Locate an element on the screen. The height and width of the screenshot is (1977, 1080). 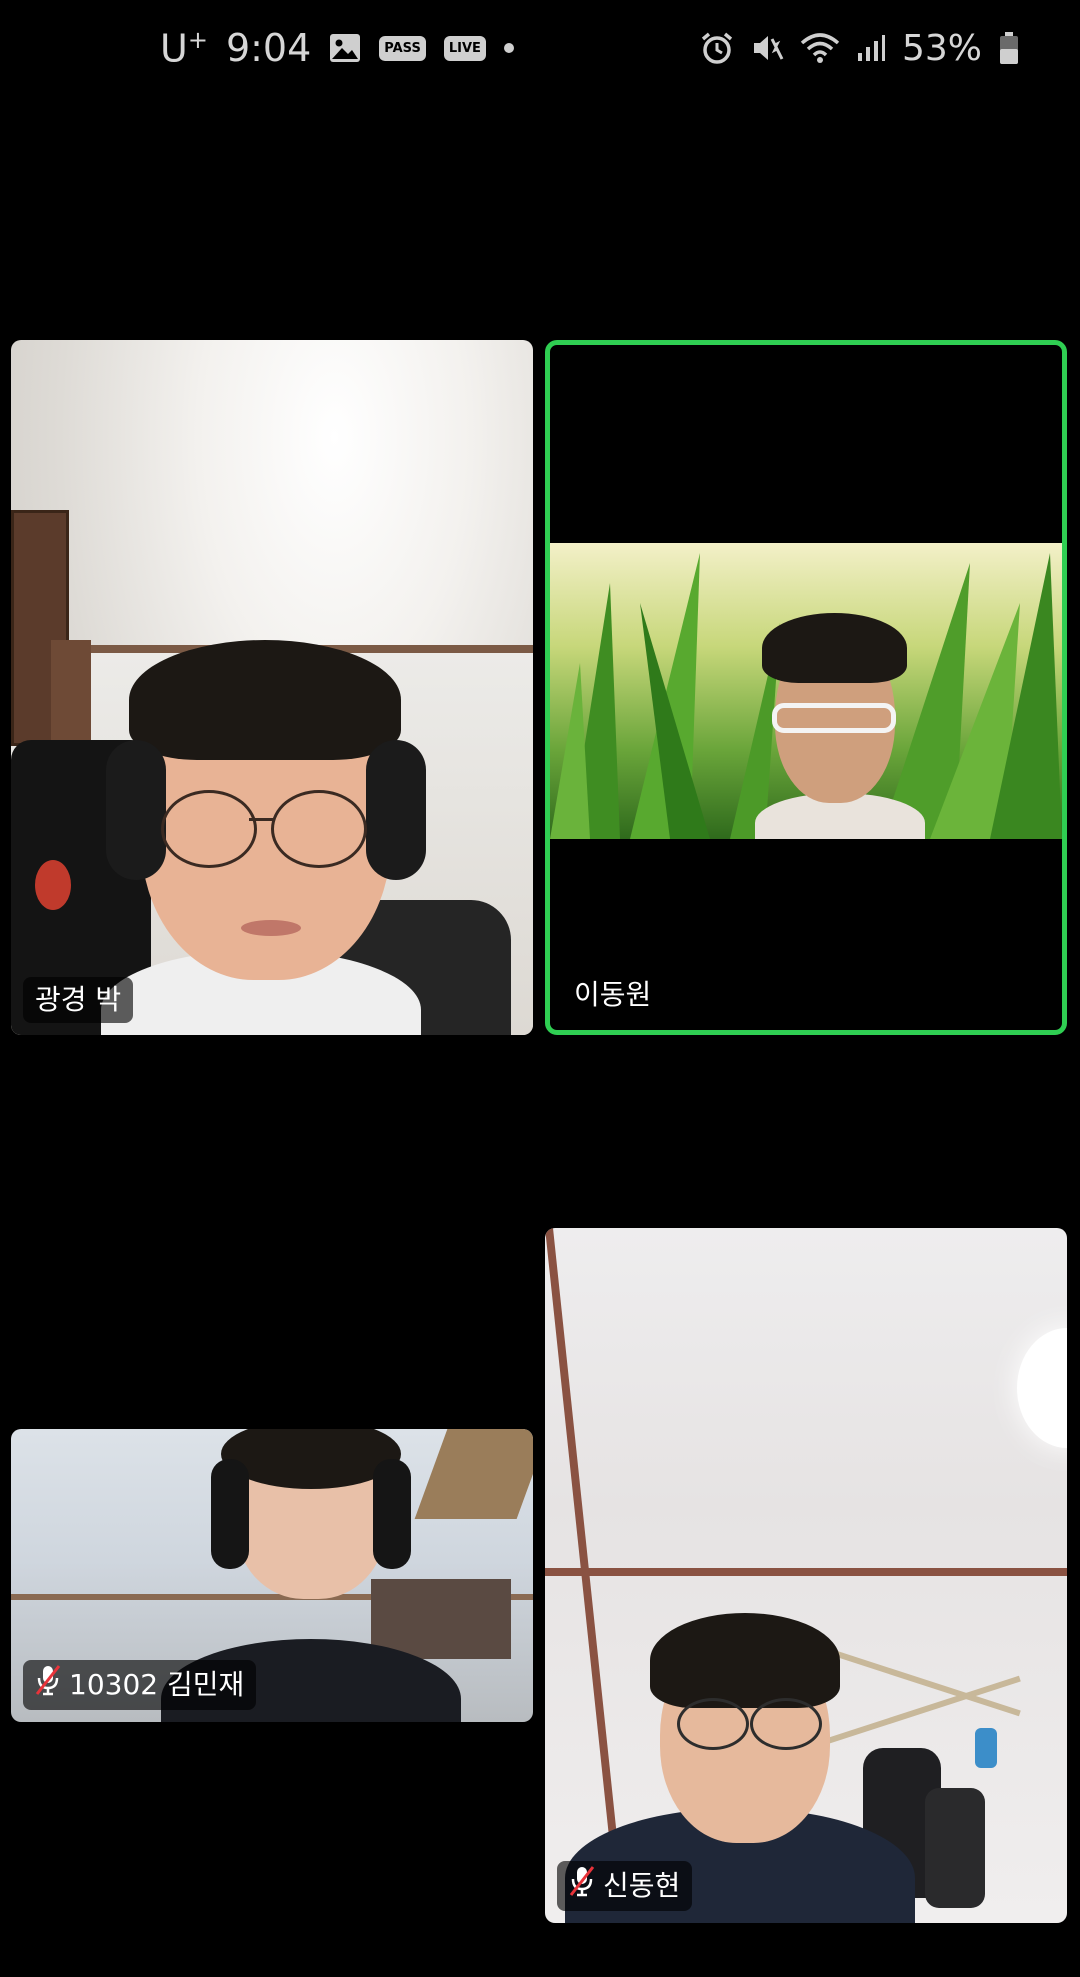
participant-name: 이동원 is located at coordinates (613, 995).